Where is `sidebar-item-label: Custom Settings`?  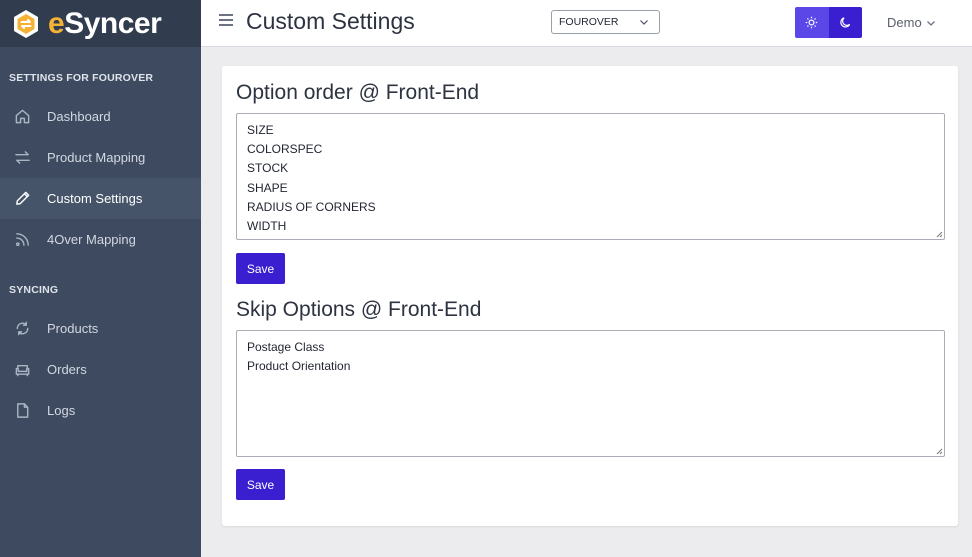 sidebar-item-label: Custom Settings is located at coordinates (95, 198).